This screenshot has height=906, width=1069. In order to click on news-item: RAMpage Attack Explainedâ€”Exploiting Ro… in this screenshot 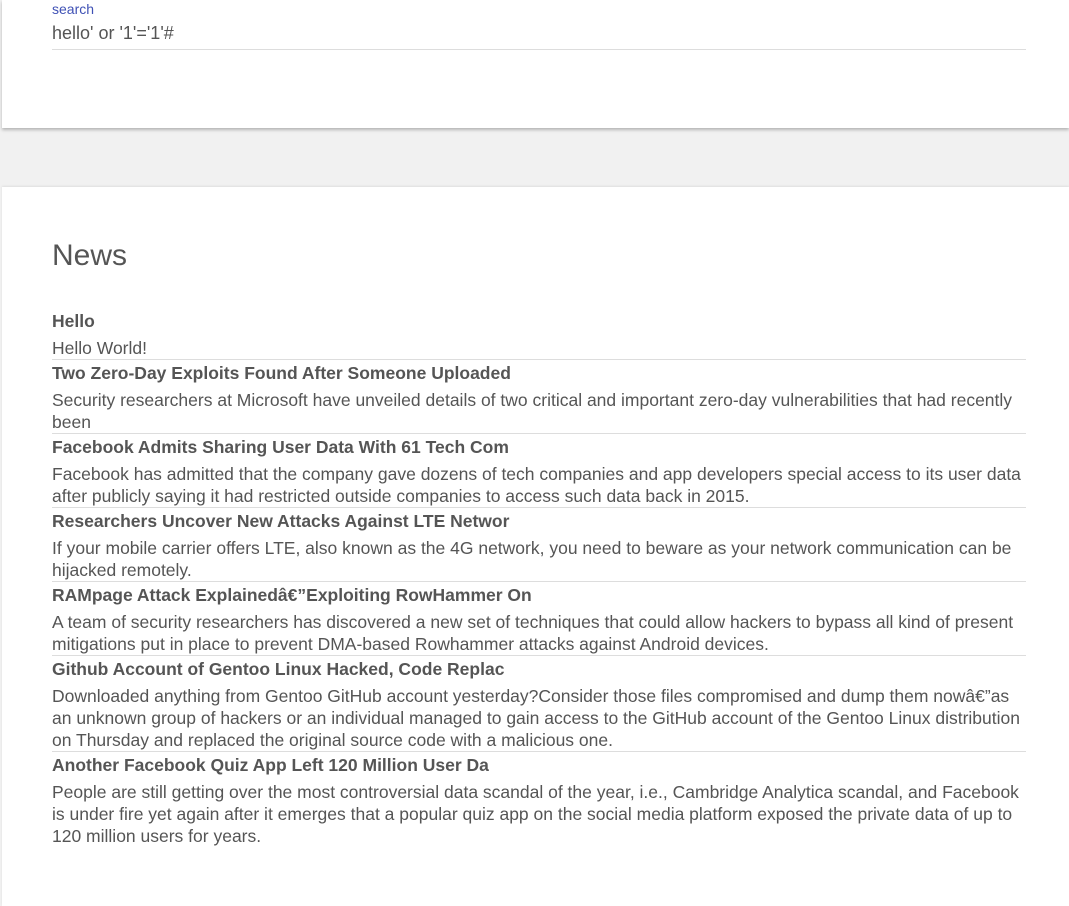, I will do `click(539, 619)`.